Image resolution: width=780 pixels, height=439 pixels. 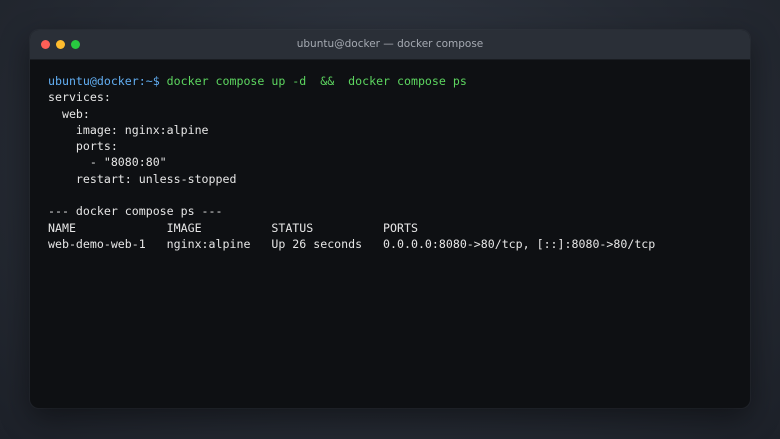 I want to click on output-line: ports:, so click(x=83, y=146).